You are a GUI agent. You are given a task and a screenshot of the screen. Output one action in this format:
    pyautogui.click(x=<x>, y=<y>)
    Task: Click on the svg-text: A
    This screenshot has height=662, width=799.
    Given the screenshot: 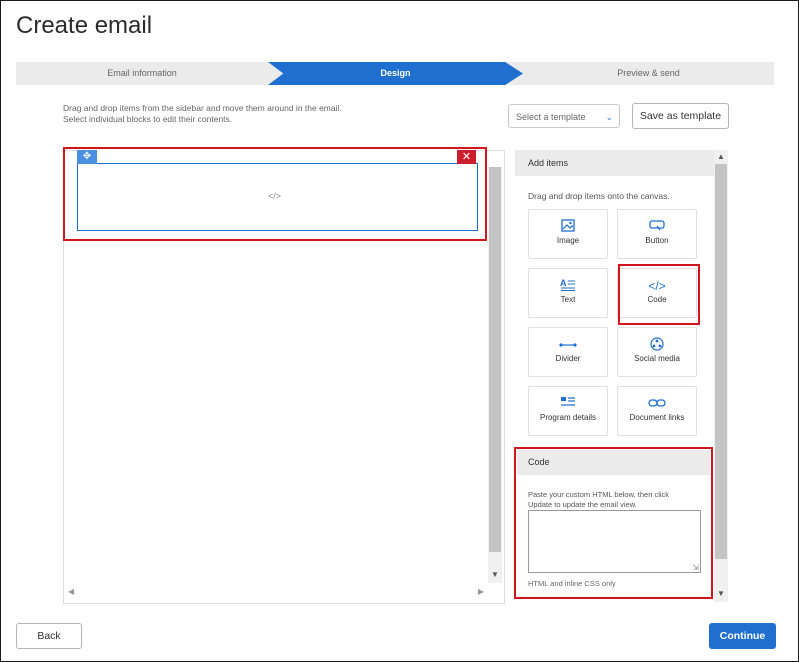 What is the action you would take?
    pyautogui.click(x=563, y=283)
    